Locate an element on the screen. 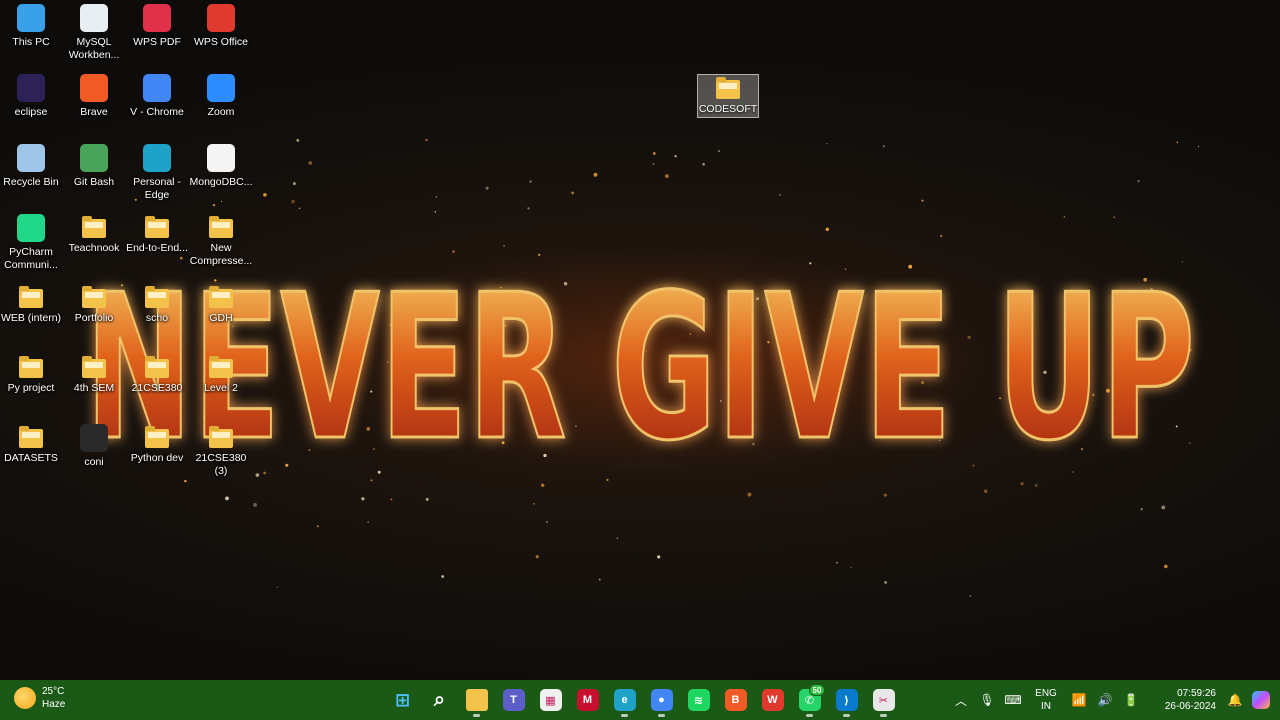 This screenshot has width=1280, height=720. desktop-icon: eclipse is located at coordinates (32, 96).